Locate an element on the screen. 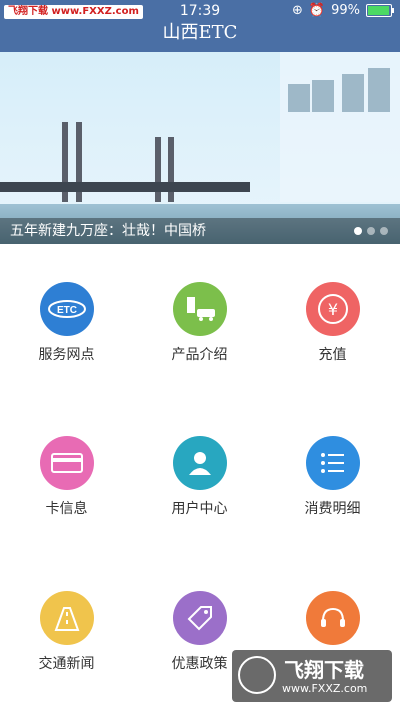  grid-item-recharge: ¥ 充值 is located at coordinates (332, 323).